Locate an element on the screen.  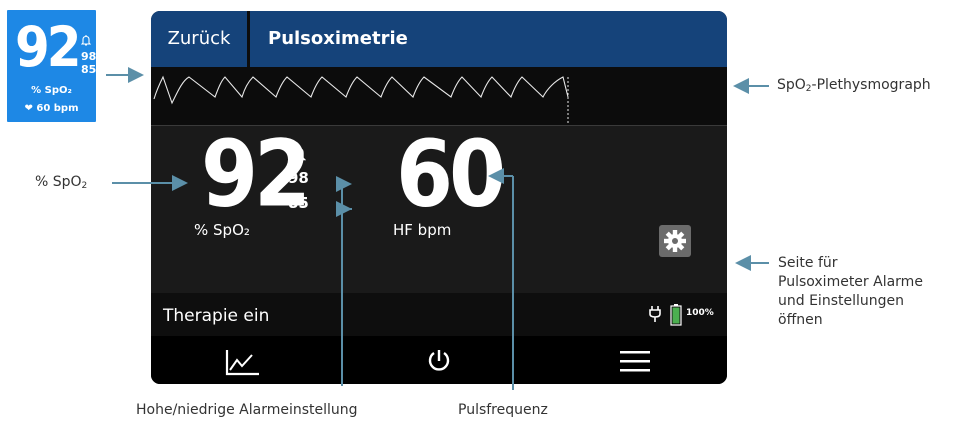
spo2-annotation: % SpO2 is located at coordinates (61, 182).